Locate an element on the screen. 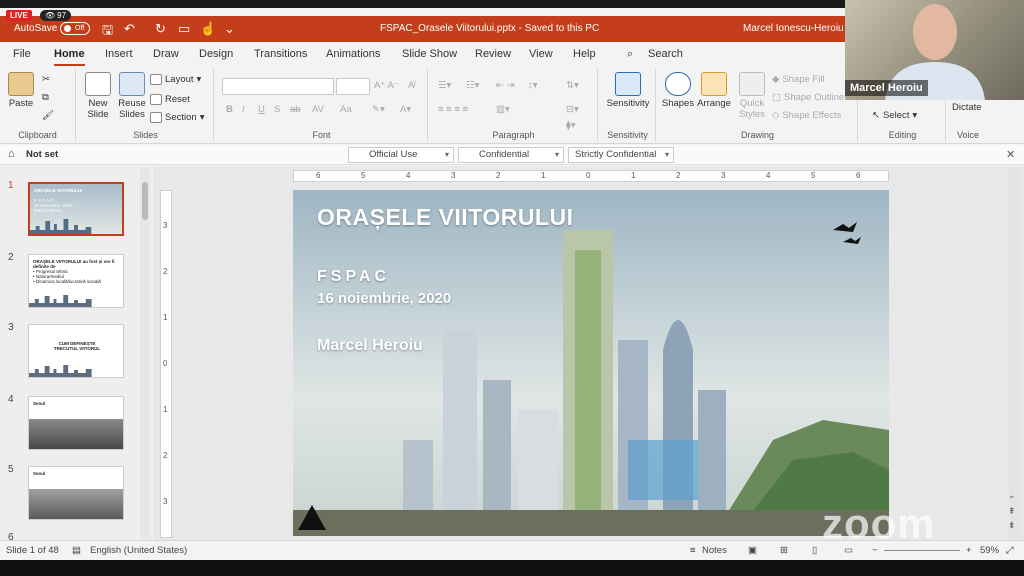  increase-font-icon: A⁺ A⁻ is located at coordinates (386, 85).